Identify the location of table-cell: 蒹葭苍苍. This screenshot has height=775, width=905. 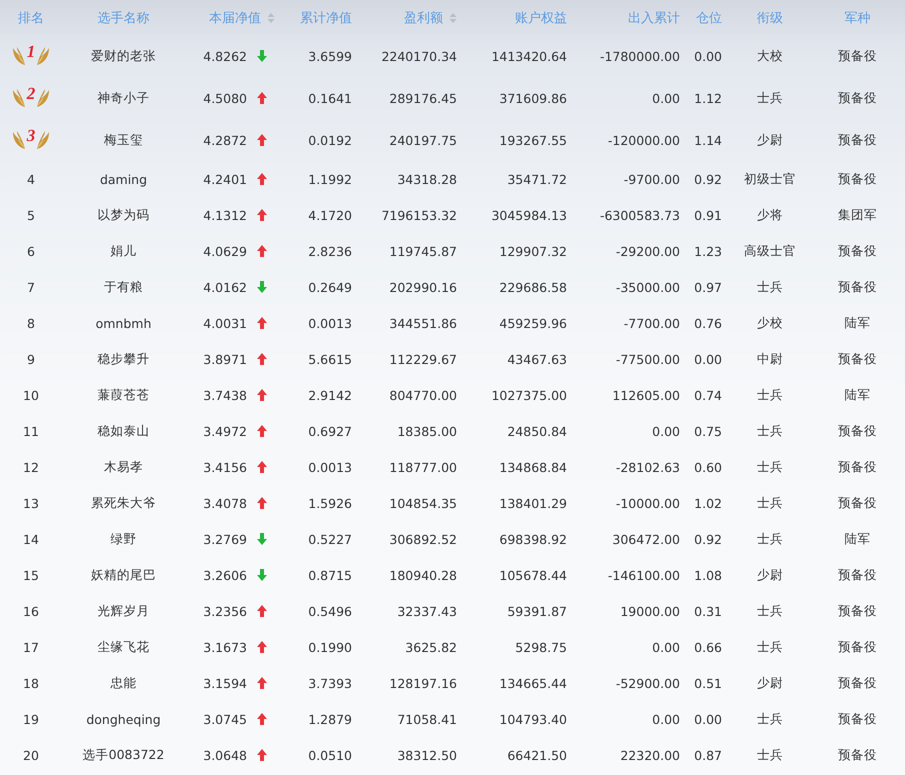
(124, 395).